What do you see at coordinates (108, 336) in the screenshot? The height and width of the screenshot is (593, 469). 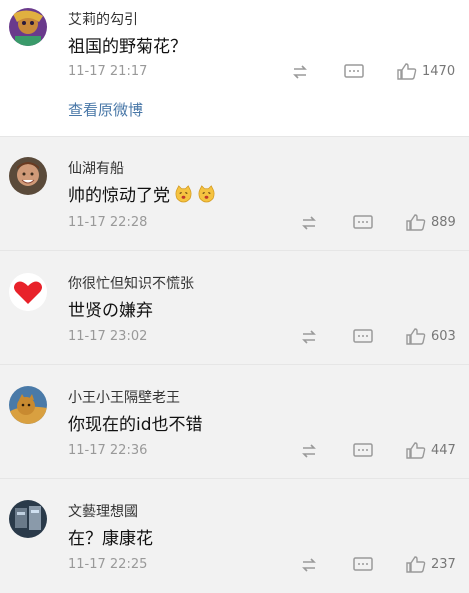 I see `comment-time: 11-17 23:02` at bounding box center [108, 336].